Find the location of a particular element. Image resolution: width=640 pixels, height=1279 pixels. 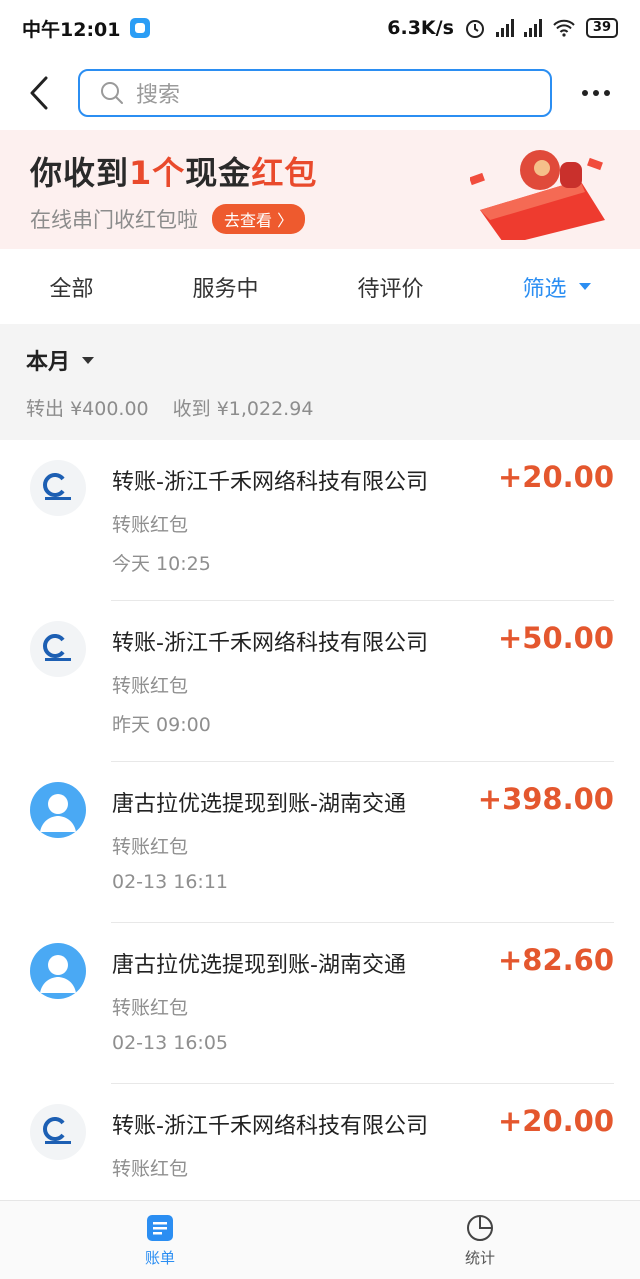

list-item: 唐古拉优选提现到账-湖南交通 +398.00 转账红包 02-13 16:11 is located at coordinates (320, 842).